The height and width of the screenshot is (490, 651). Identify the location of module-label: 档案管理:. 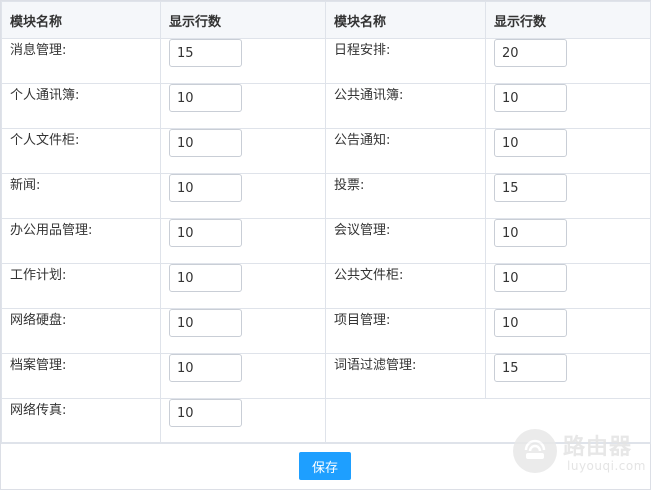
(81, 376).